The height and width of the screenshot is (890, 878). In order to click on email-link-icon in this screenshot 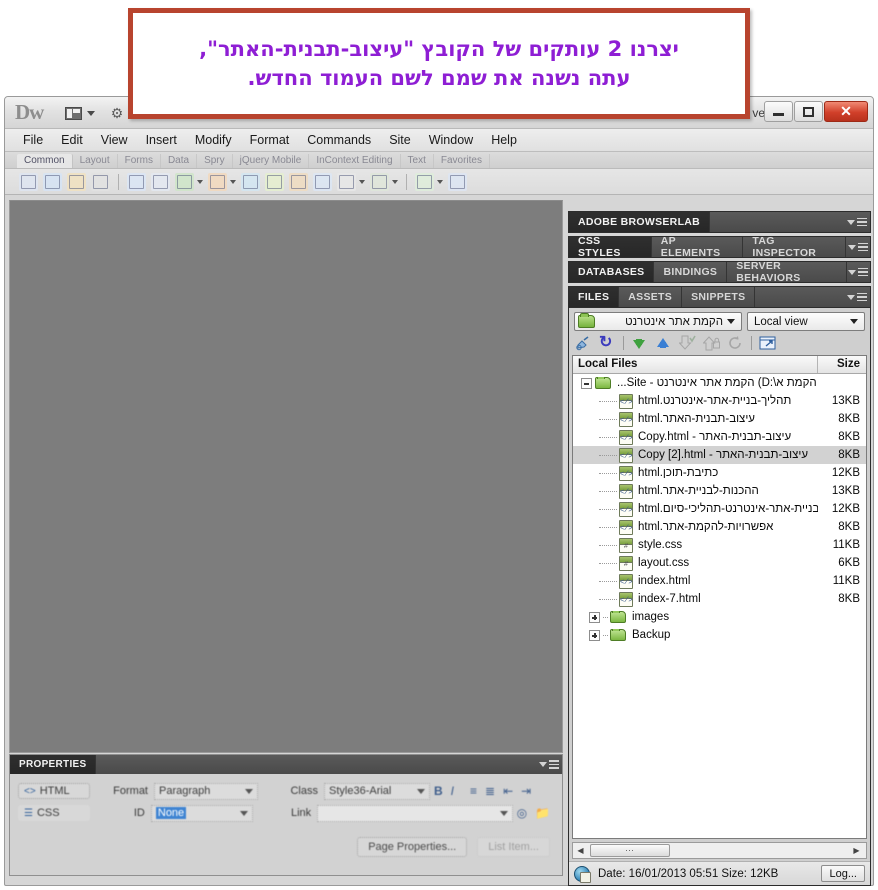, I will do `click(52, 181)`.